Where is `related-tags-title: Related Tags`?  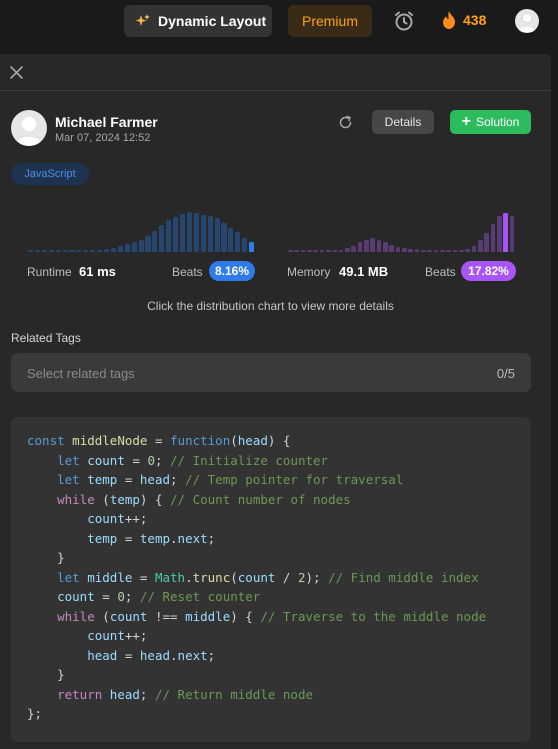
related-tags-title: Related Tags is located at coordinates (46, 338).